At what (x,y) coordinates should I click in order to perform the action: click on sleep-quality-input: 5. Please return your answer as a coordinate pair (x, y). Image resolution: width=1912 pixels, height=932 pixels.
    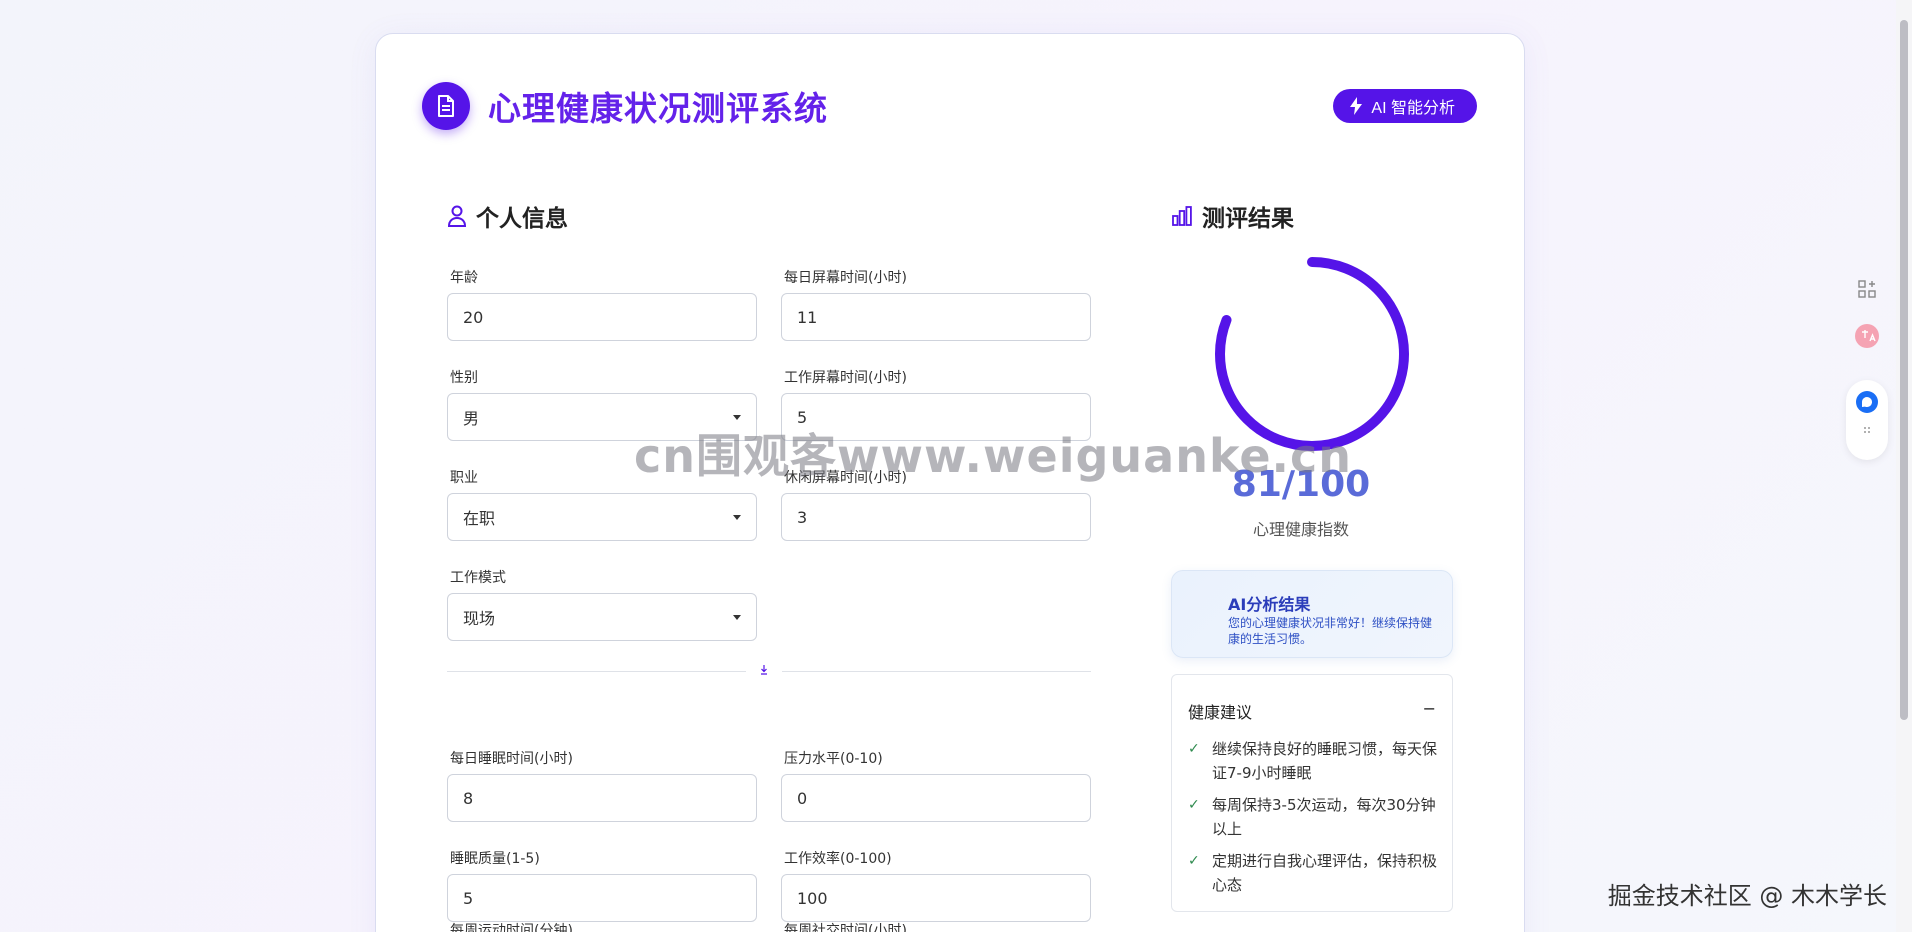
    Looking at the image, I should click on (602, 898).